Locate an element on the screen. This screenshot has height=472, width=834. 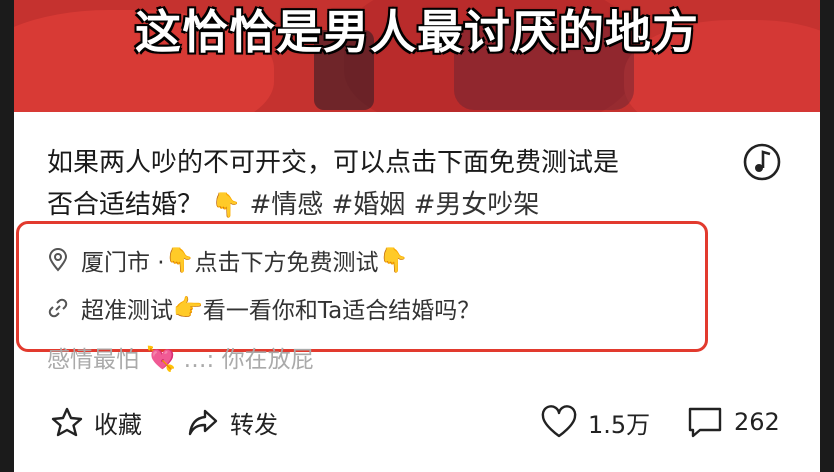
heart-icon is located at coordinates (559, 421).